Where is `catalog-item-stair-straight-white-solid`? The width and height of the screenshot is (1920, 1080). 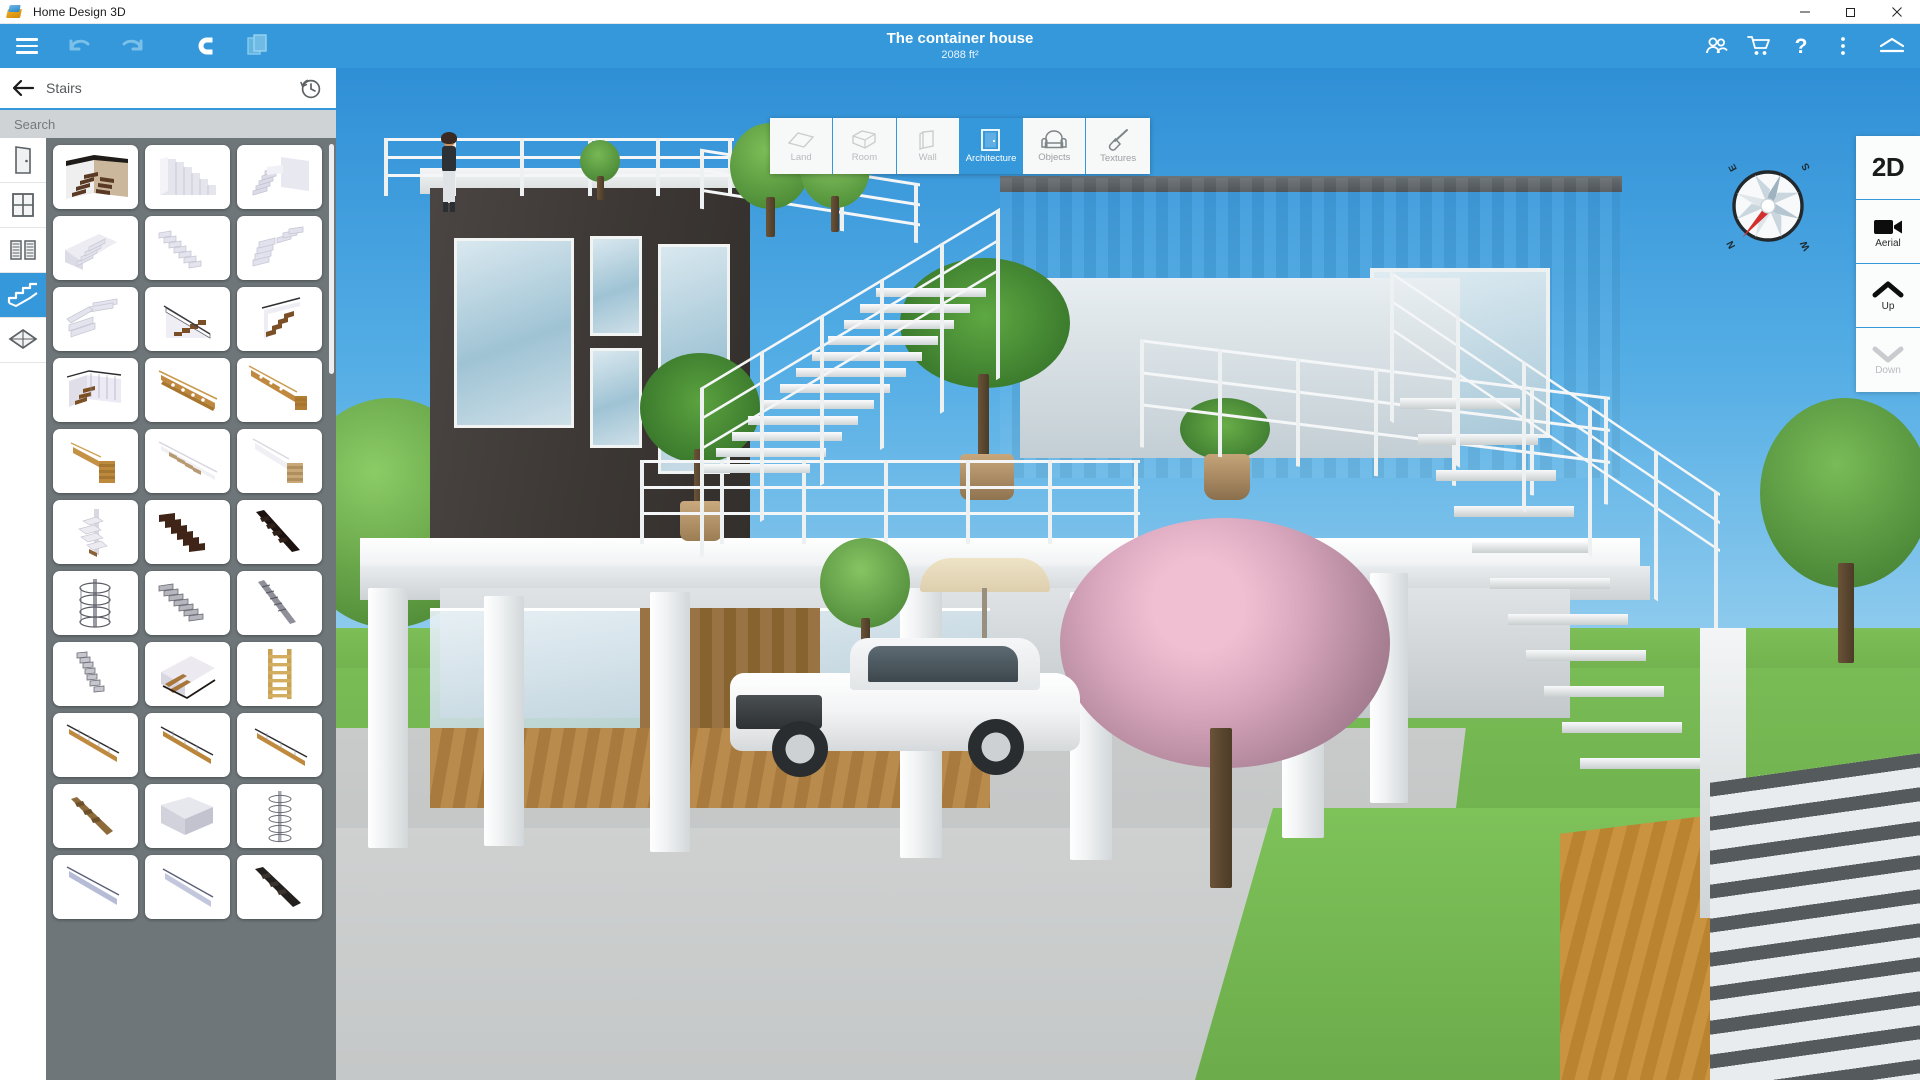
catalog-item-stair-straight-white-solid is located at coordinates (187, 177).